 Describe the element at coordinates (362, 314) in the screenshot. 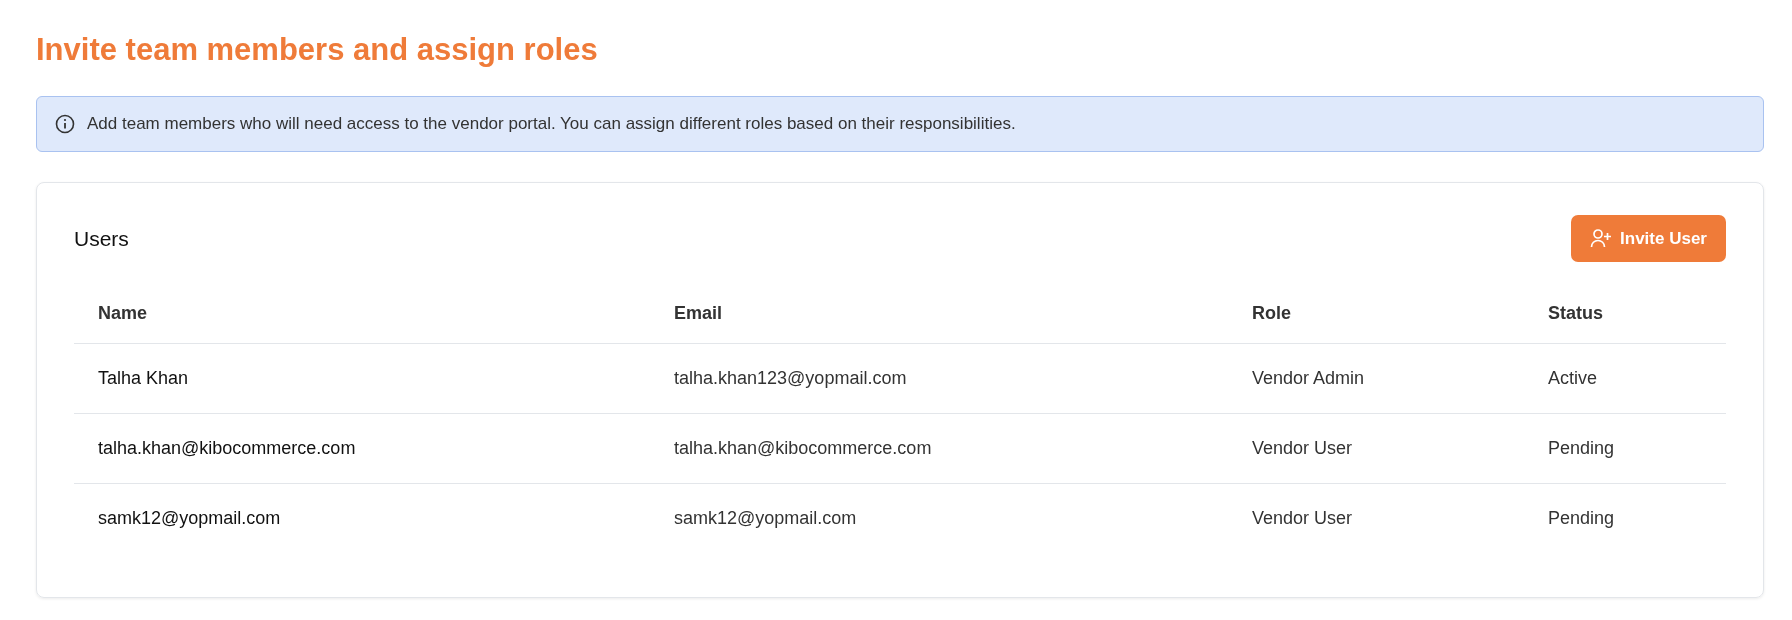

I see `column-header: Name` at that location.